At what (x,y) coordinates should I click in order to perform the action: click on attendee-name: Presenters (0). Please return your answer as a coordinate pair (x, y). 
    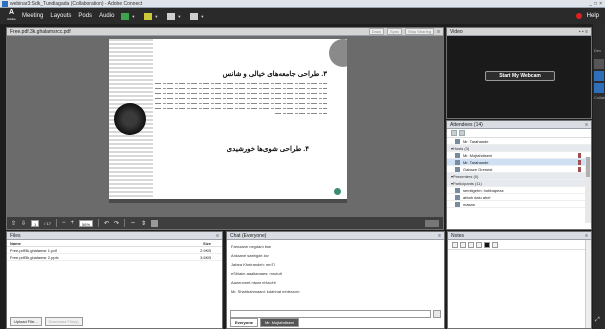
    Looking at the image, I should click on (466, 176).